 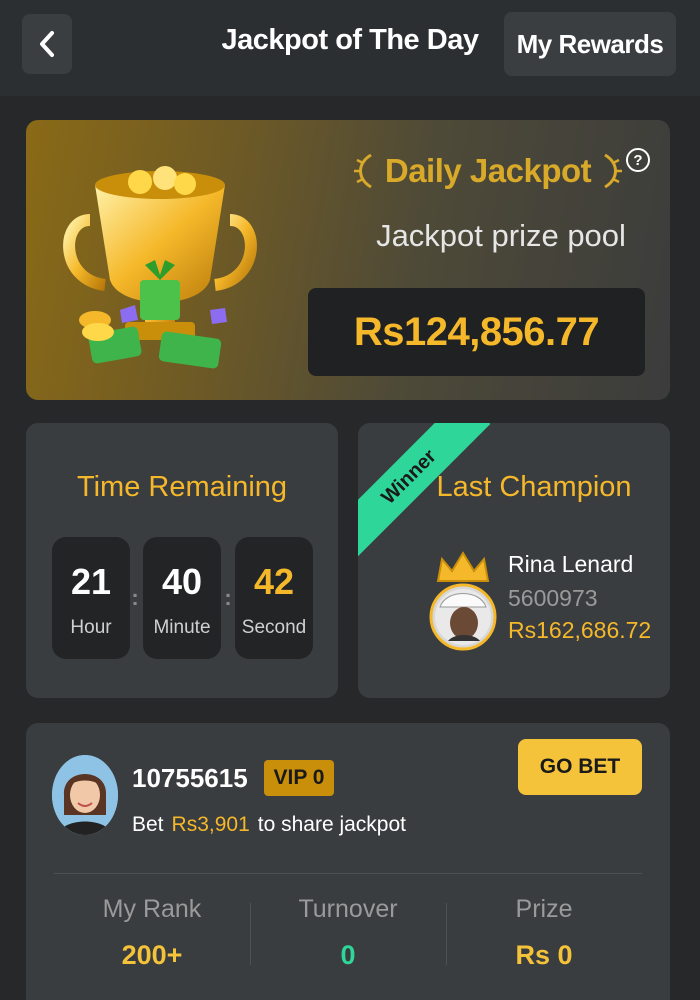 What do you see at coordinates (182, 487) in the screenshot?
I see `time-remaining-title: Time Remaining` at bounding box center [182, 487].